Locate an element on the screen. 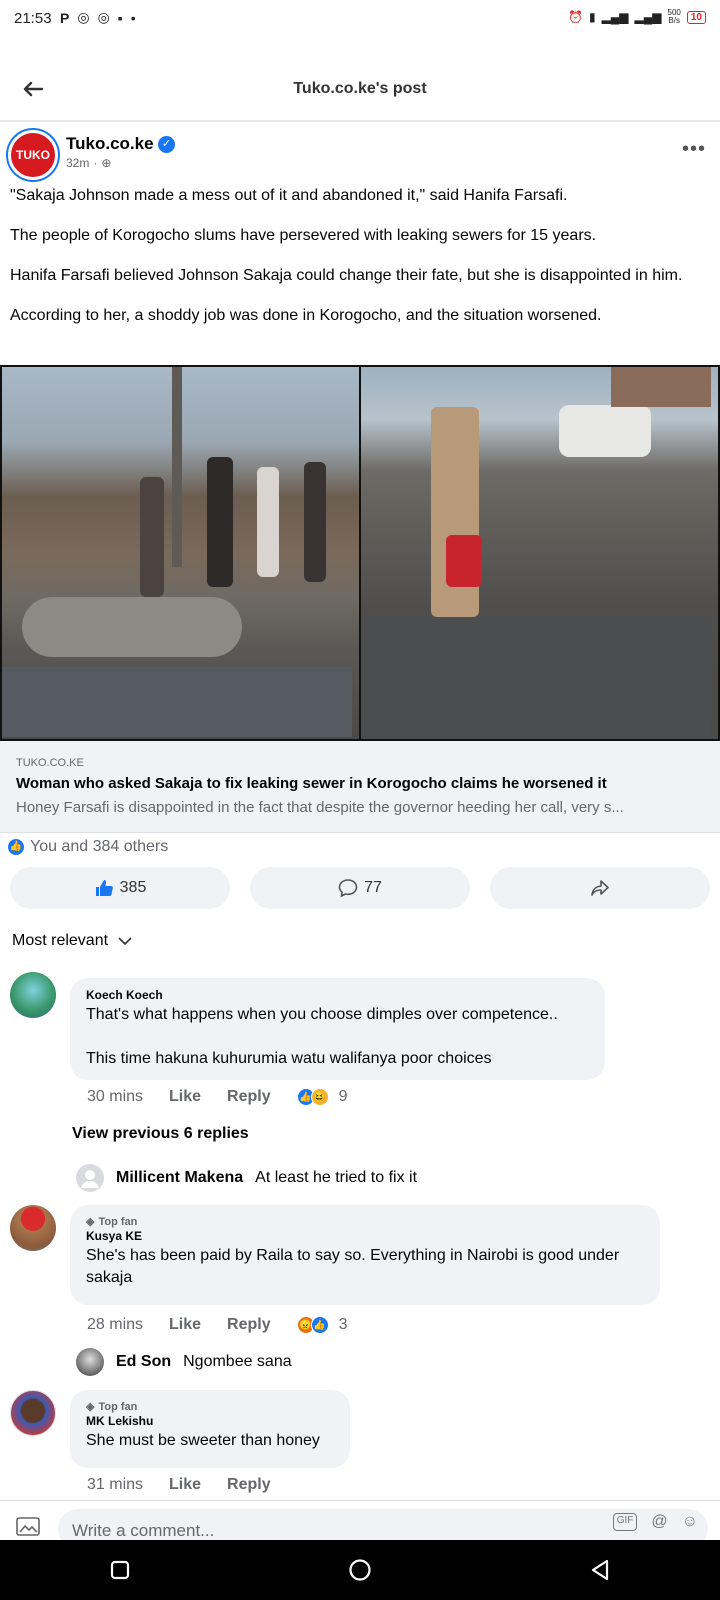 The width and height of the screenshot is (720, 1600). comment-reactions: 😠 👍 3 is located at coordinates (322, 1325).